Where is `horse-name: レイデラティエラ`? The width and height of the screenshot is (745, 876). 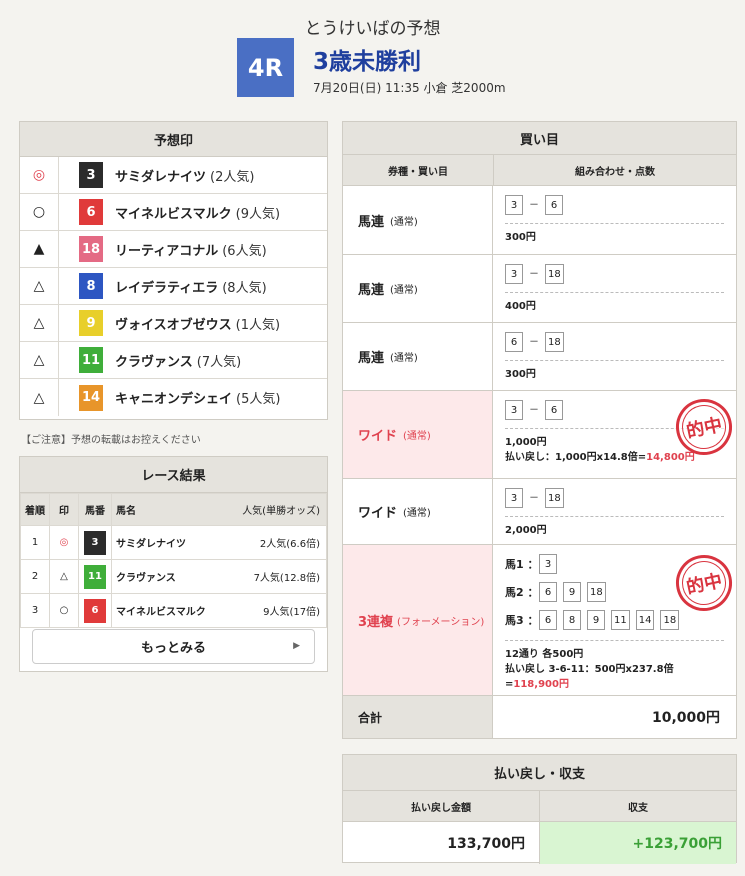
horse-name: レイデラティエラ is located at coordinates (167, 288).